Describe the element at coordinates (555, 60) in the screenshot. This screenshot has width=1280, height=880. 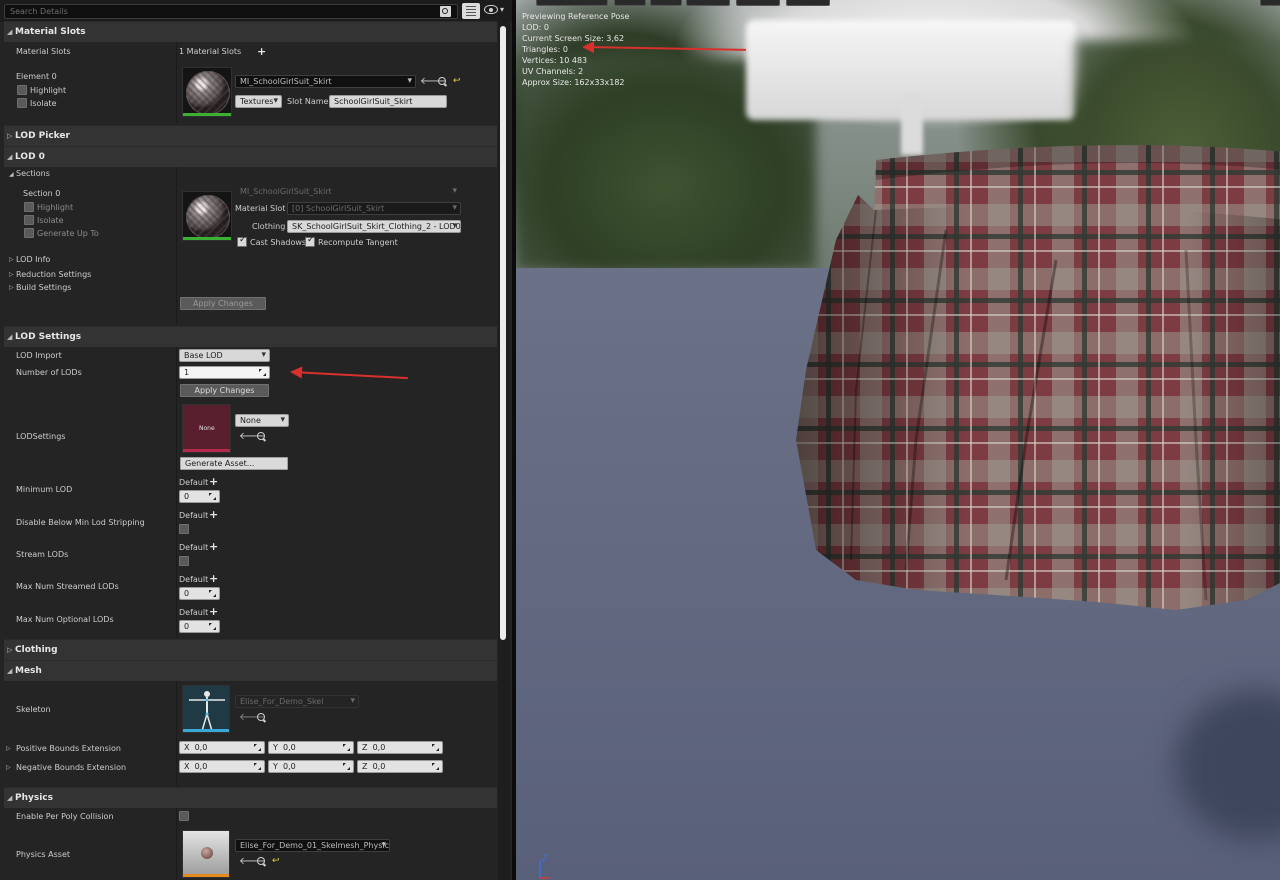
I see `stat-vertices: Vertices: 10 483` at that location.